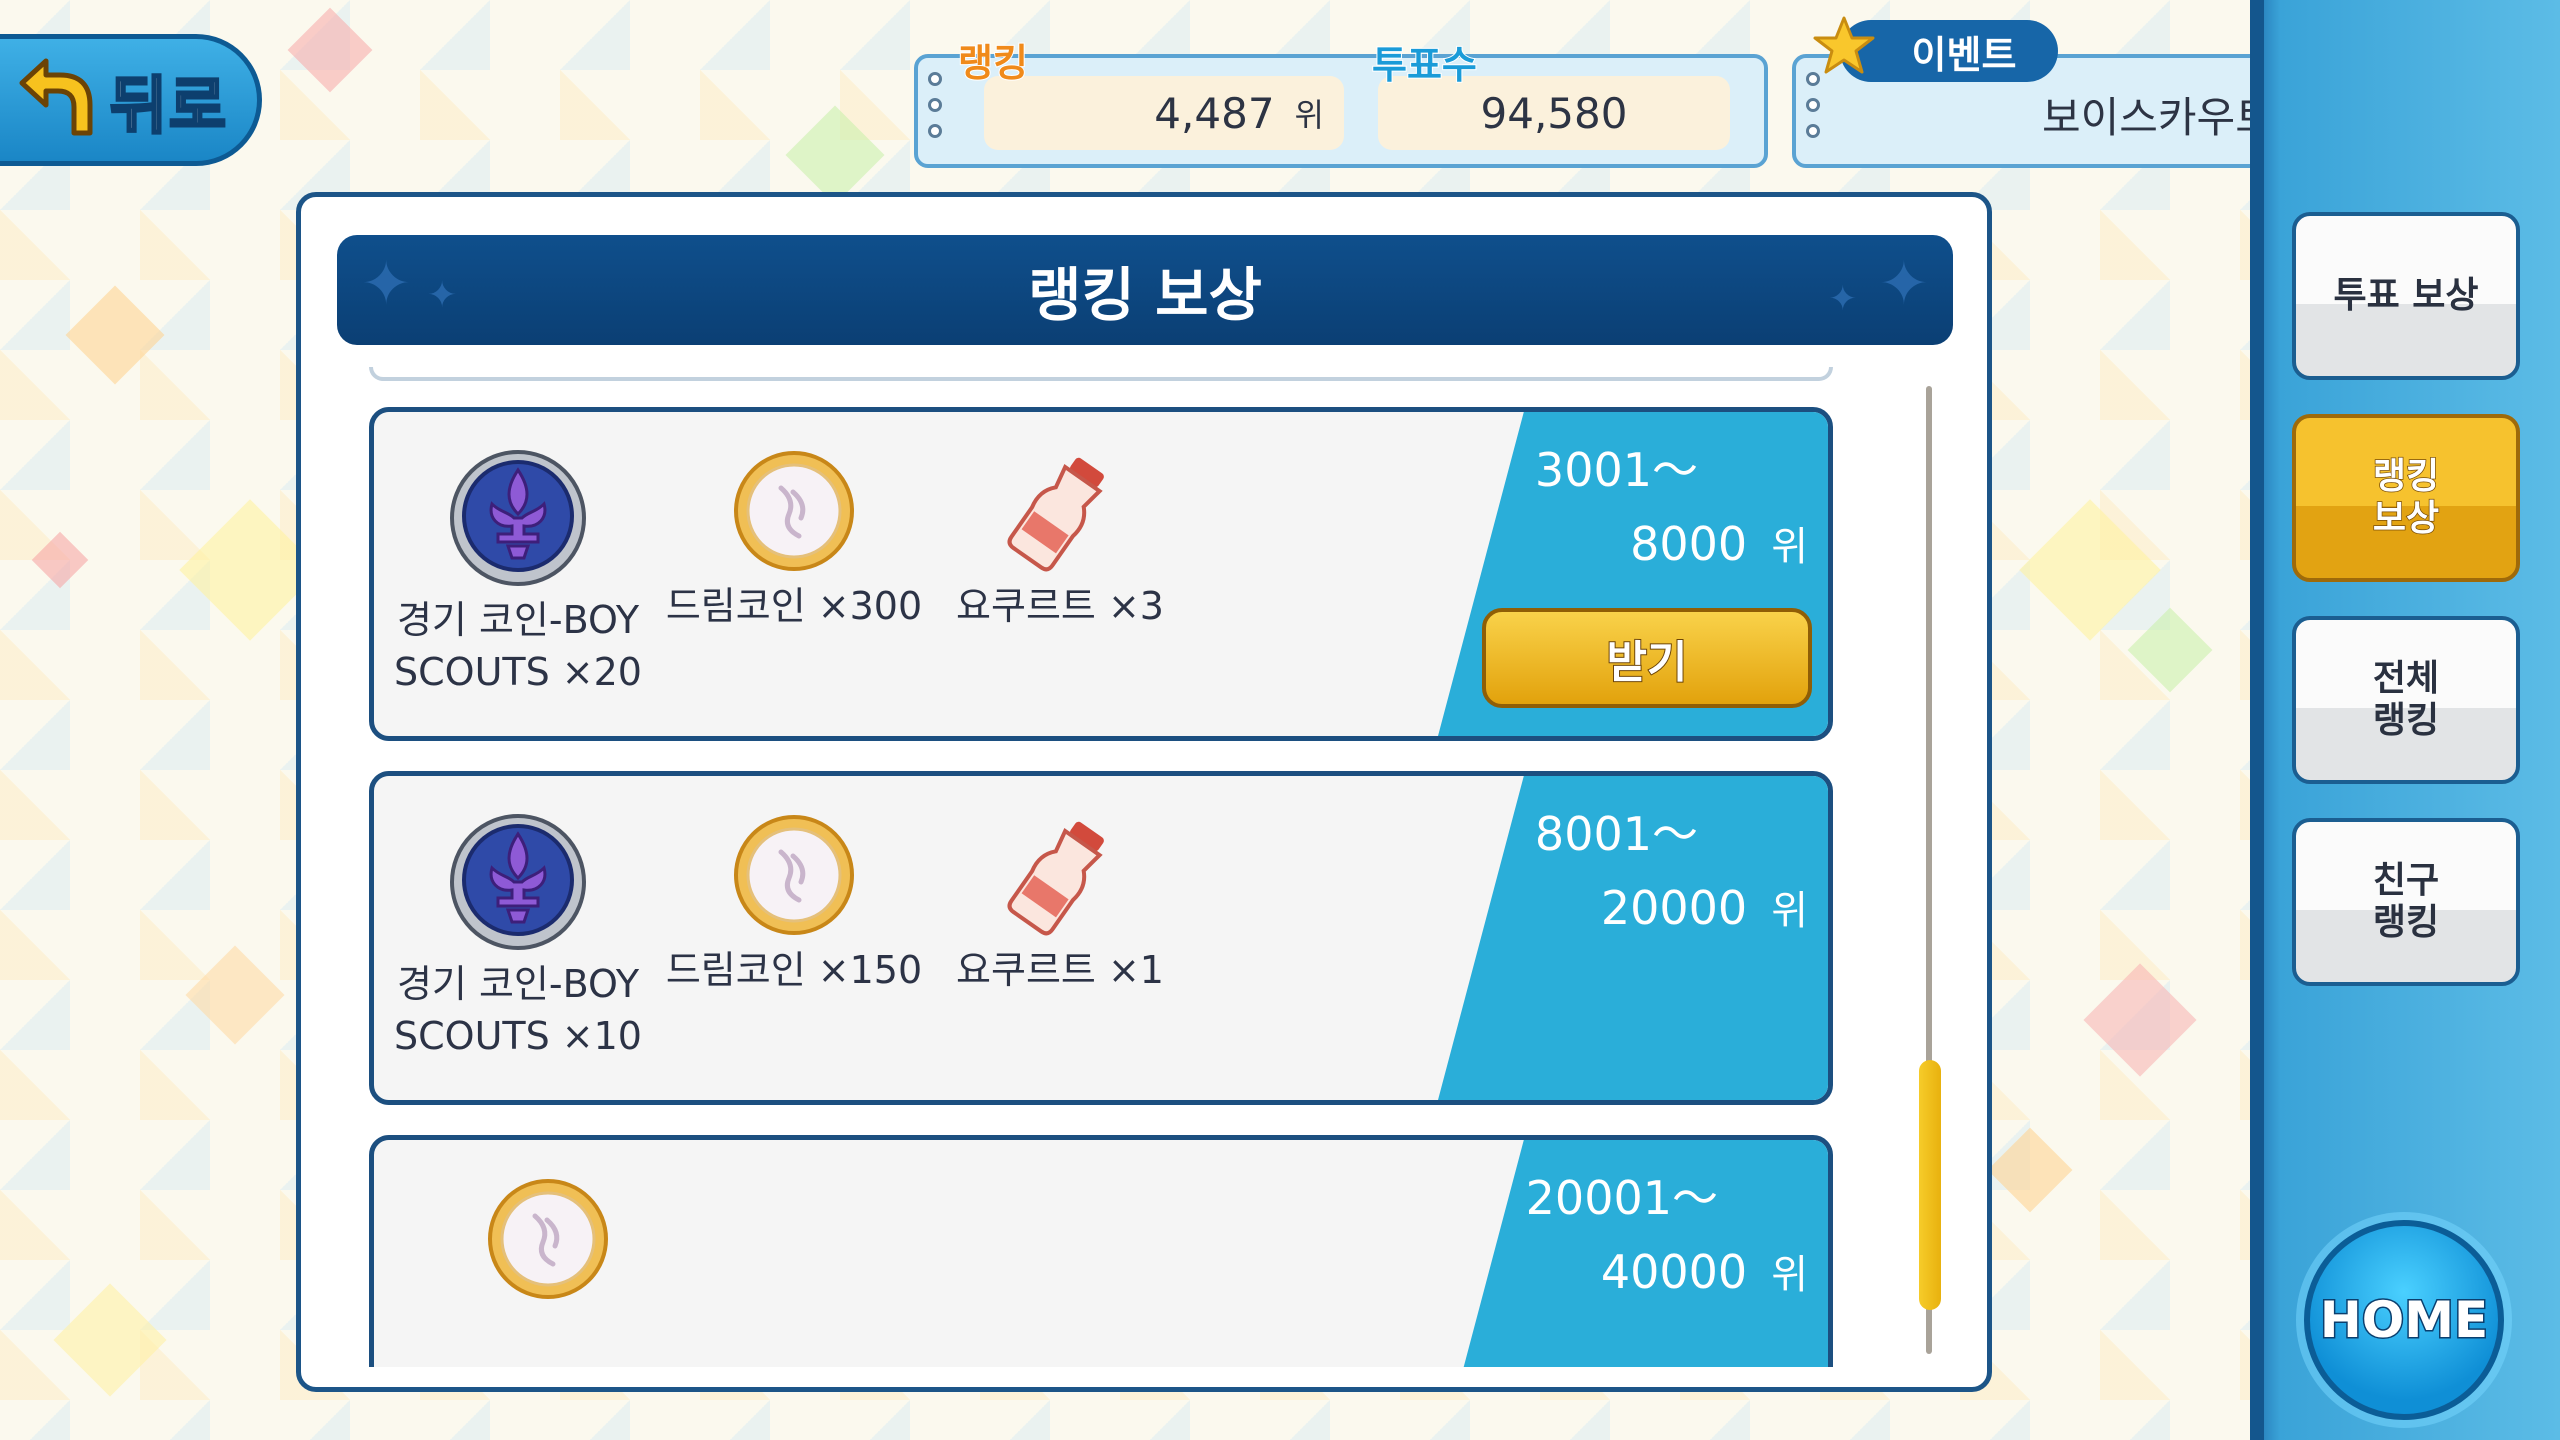 This screenshot has height=1440, width=2560. I want to click on reward-item: 경기 코인-BOY SCOUTS ×20, so click(518, 573).